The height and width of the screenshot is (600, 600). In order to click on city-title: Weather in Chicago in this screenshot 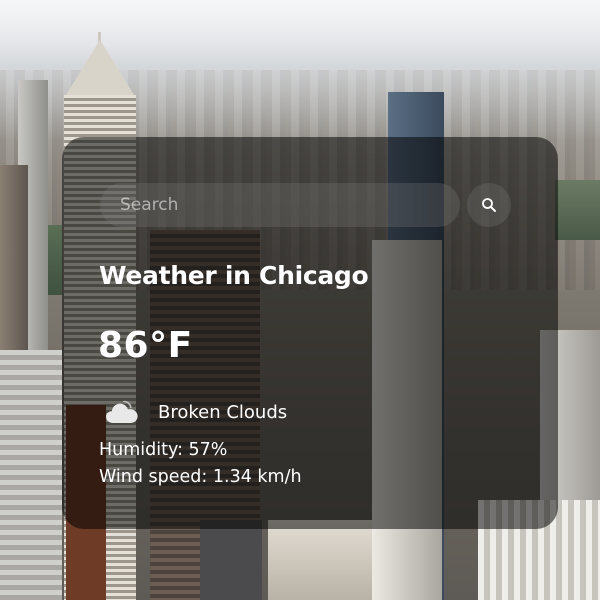, I will do `click(234, 275)`.